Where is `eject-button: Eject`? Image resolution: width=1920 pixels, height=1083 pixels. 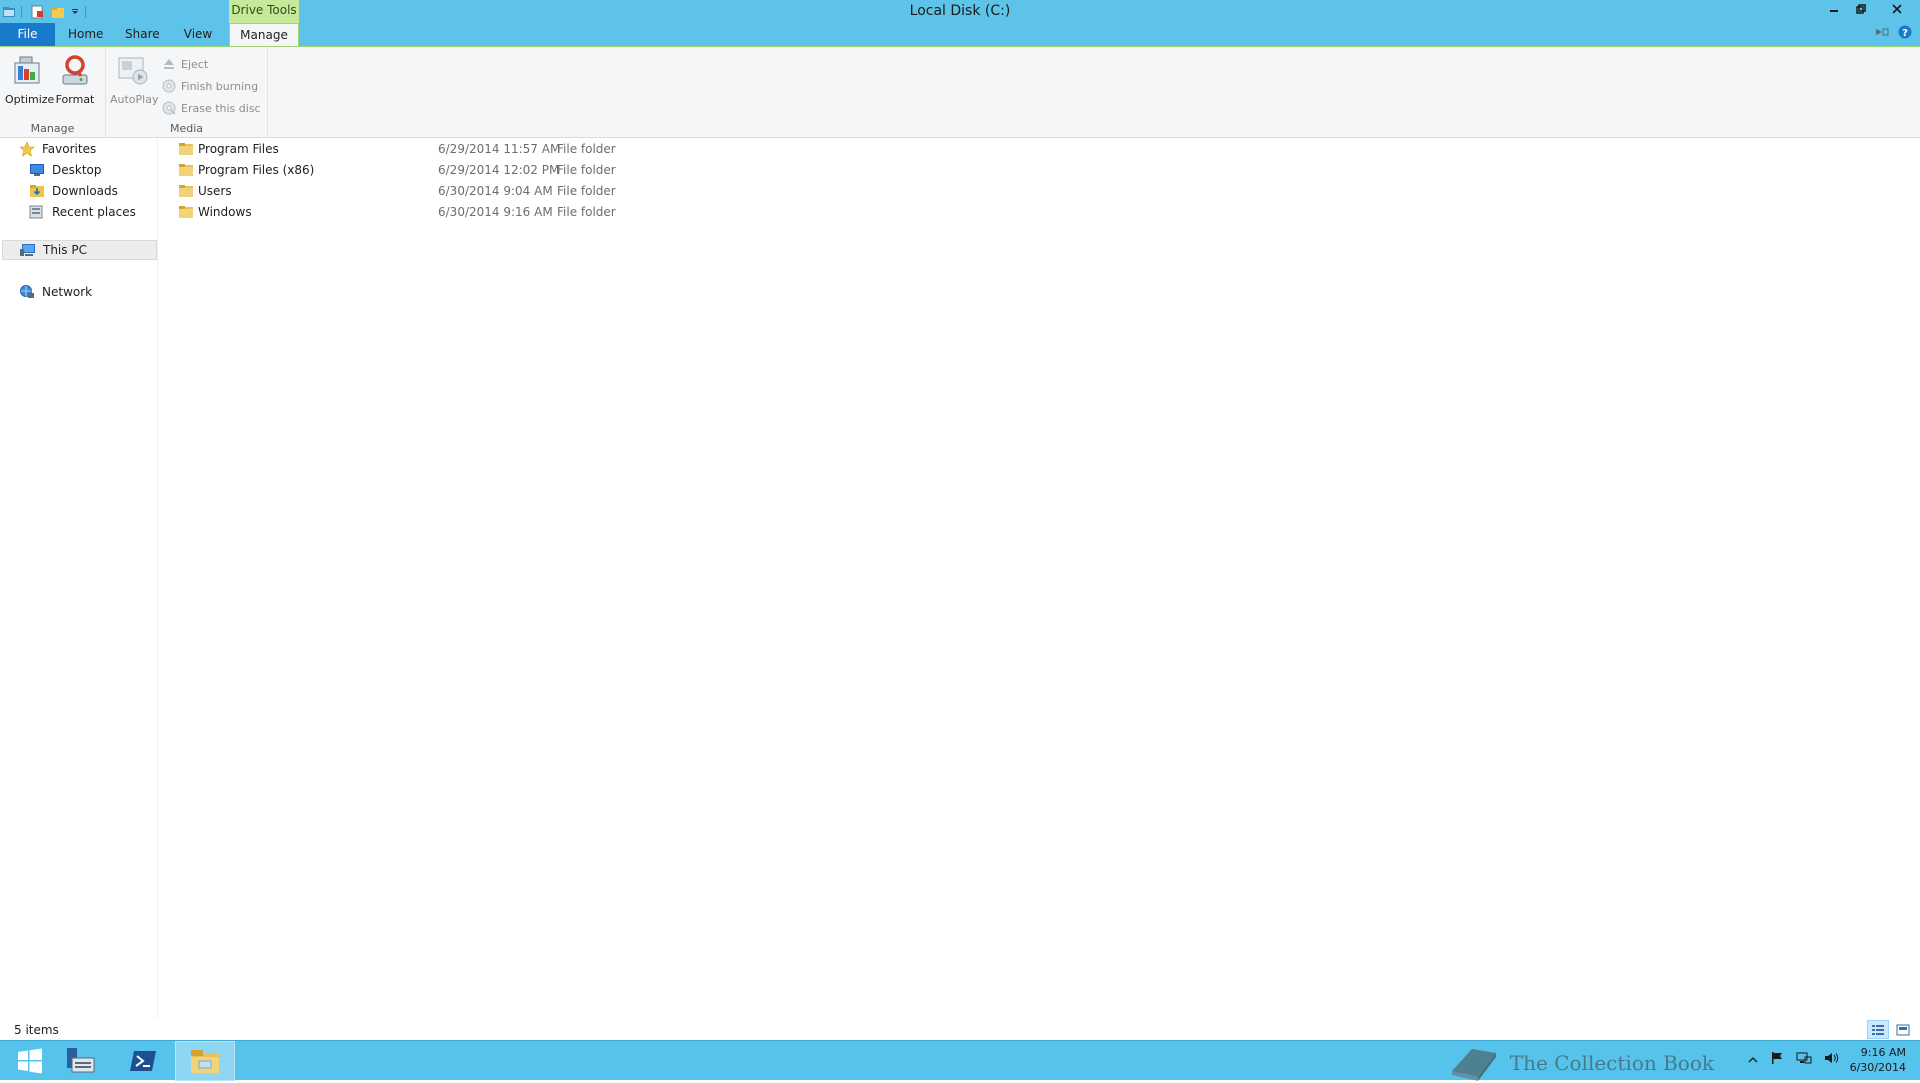 eject-button: Eject is located at coordinates (185, 64).